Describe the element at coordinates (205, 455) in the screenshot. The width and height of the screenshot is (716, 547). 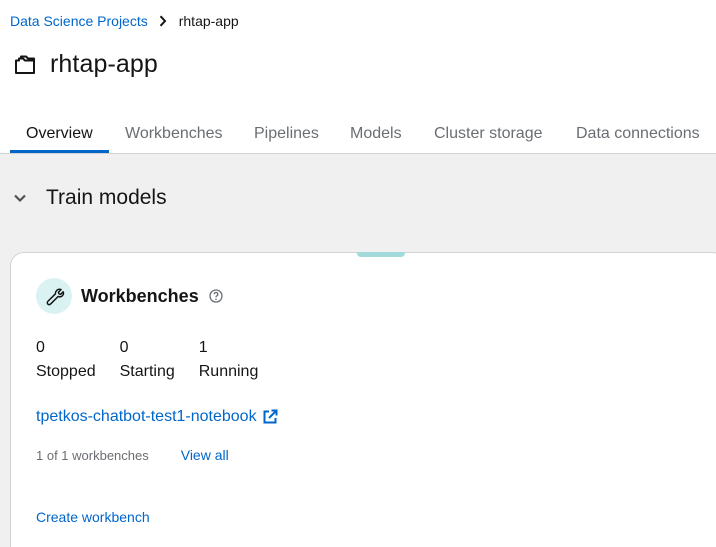
I see `view-all-link: View all` at that location.